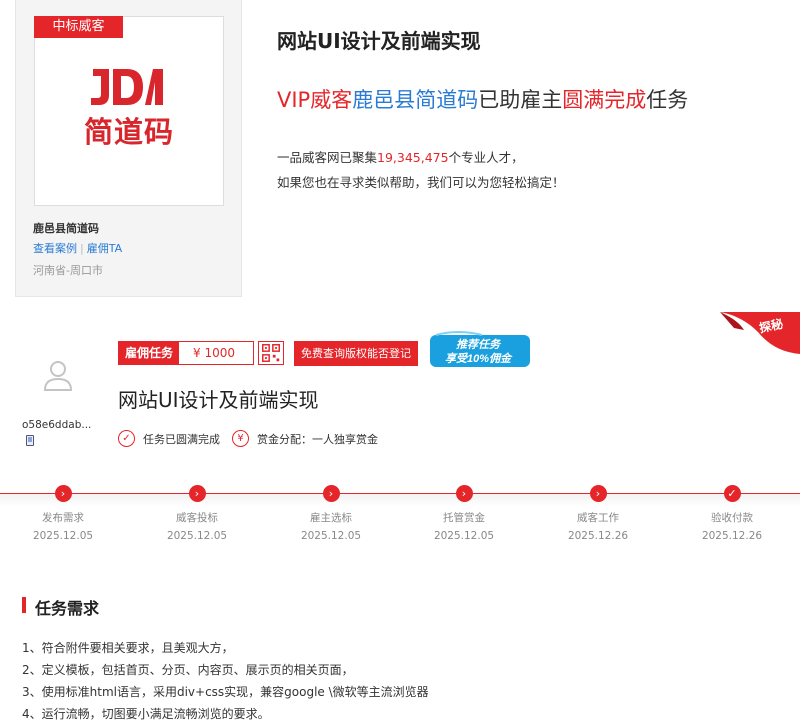 Image resolution: width=800 pixels, height=720 pixels. What do you see at coordinates (464, 518) in the screenshot?
I see `step-label: 托管赏金` at bounding box center [464, 518].